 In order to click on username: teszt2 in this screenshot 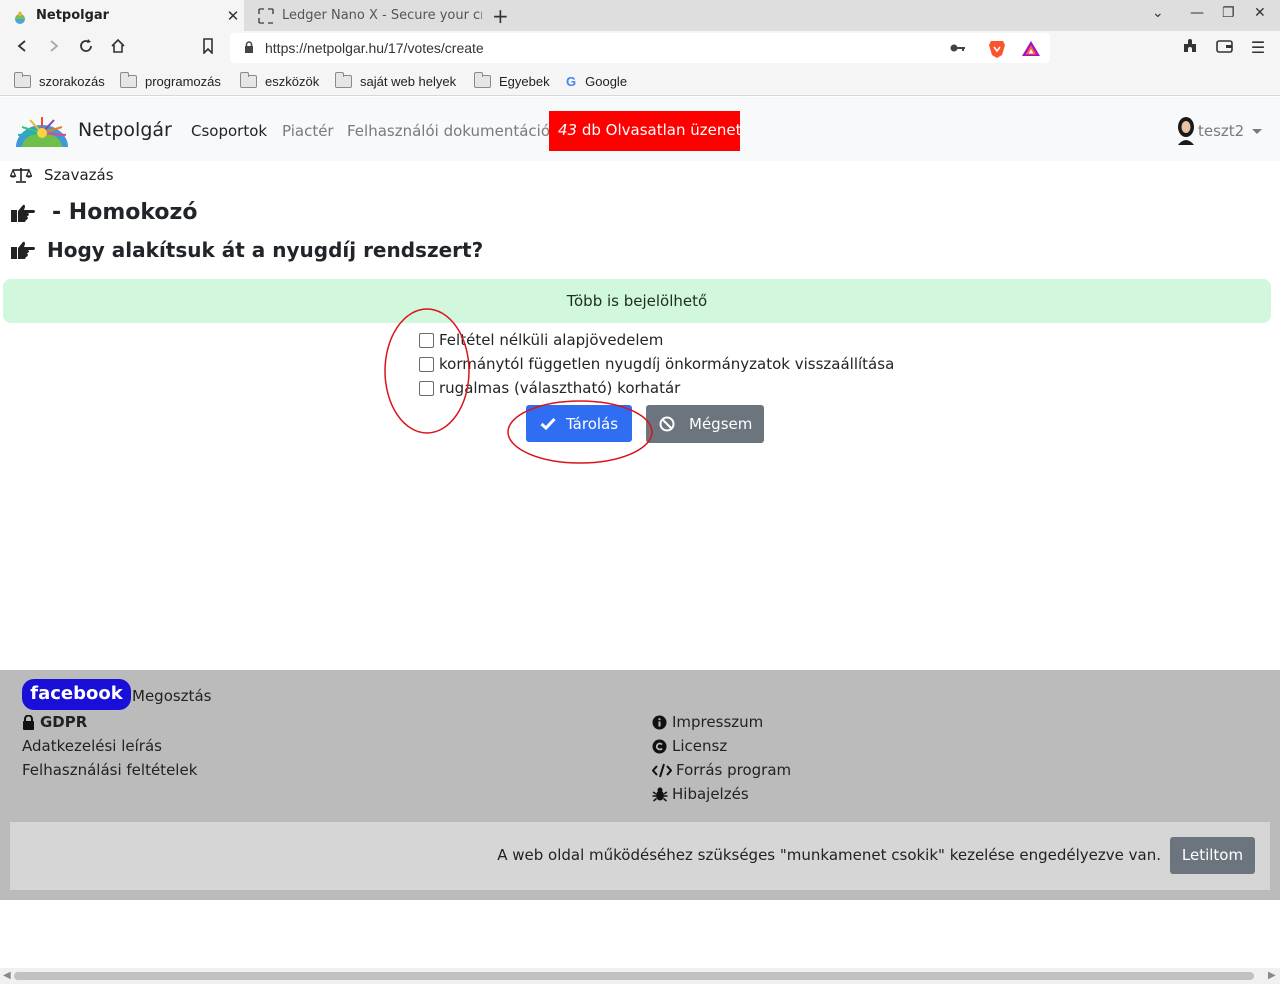, I will do `click(1221, 131)`.